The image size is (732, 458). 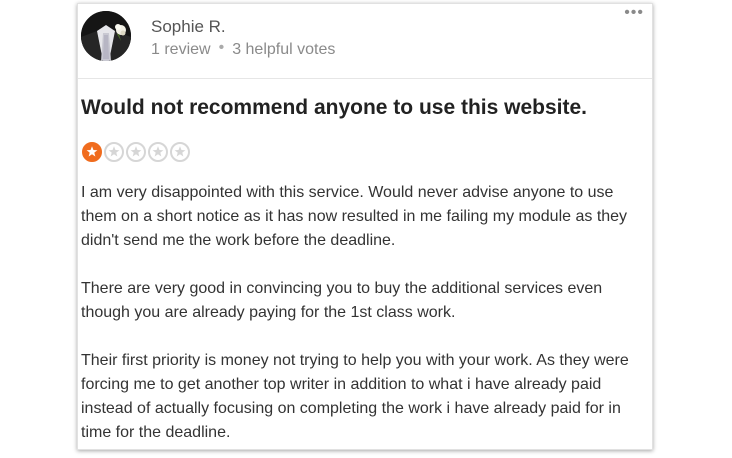 I want to click on avatar, so click(x=106, y=36).